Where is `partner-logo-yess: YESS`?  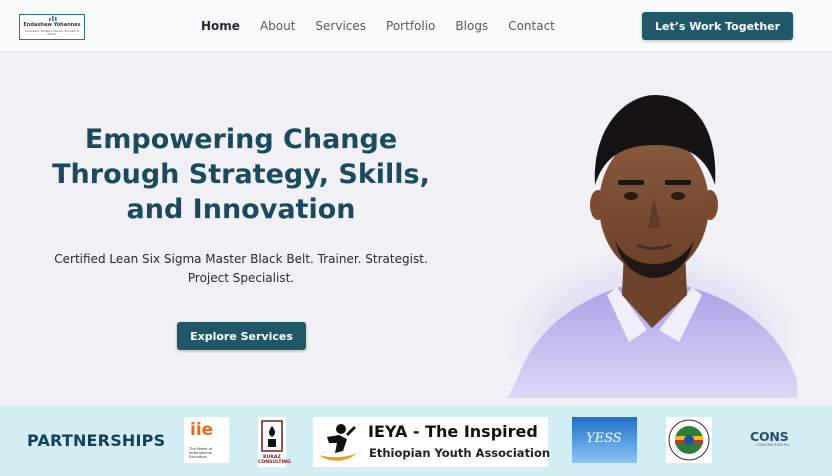
partner-logo-yess: YESS is located at coordinates (604, 440).